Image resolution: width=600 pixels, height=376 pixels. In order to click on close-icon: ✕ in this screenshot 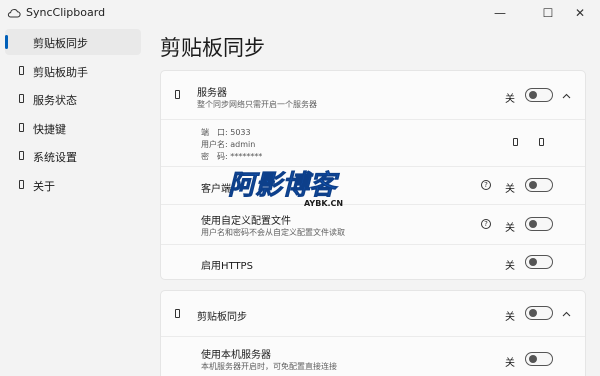, I will do `click(580, 13)`.